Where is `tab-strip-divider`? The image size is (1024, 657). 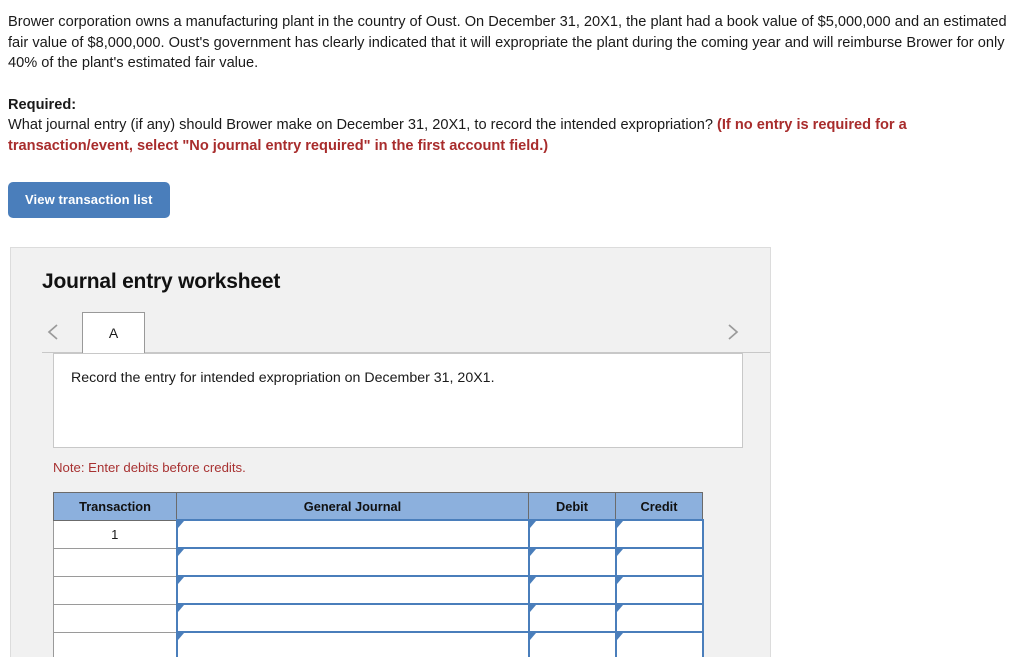
tab-strip-divider is located at coordinates (406, 352).